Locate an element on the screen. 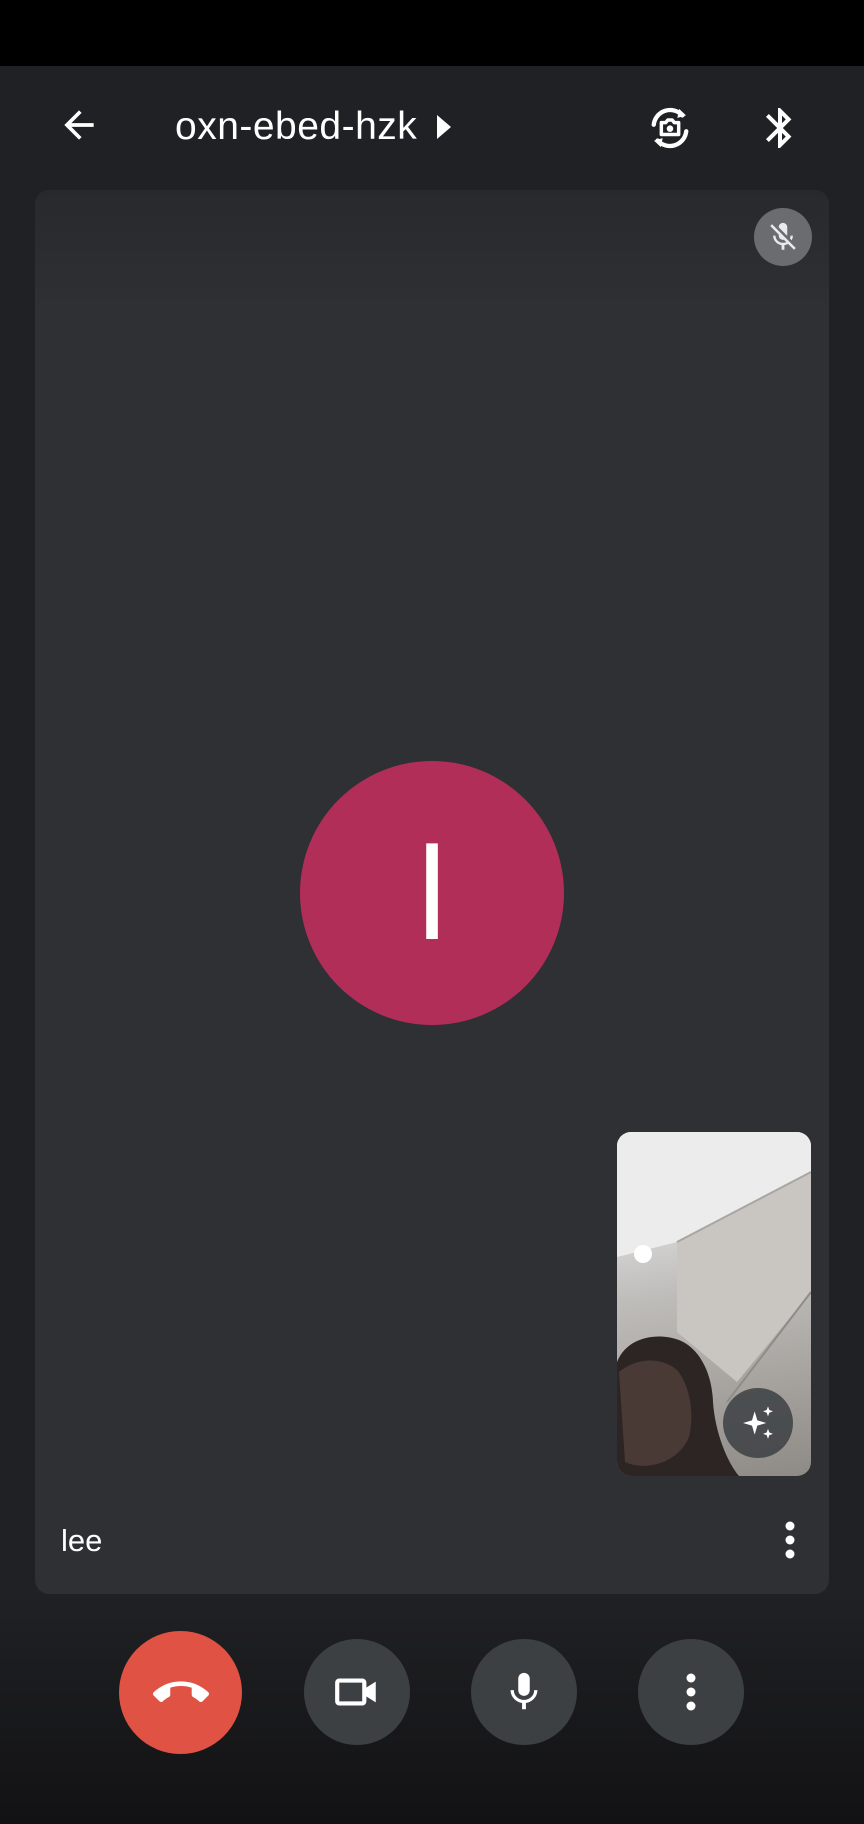 The height and width of the screenshot is (1824, 864). top-bar: oxn-ebed-hzk is located at coordinates (432, 128).